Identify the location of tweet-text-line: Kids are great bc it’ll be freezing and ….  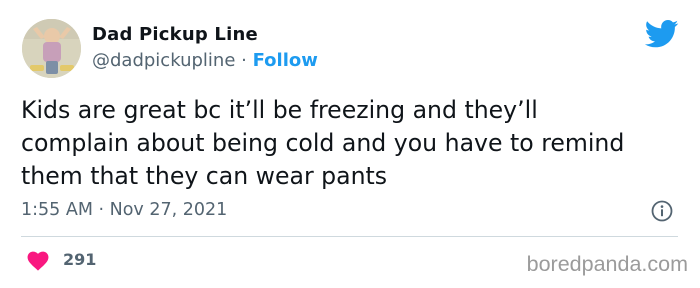
(279, 110).